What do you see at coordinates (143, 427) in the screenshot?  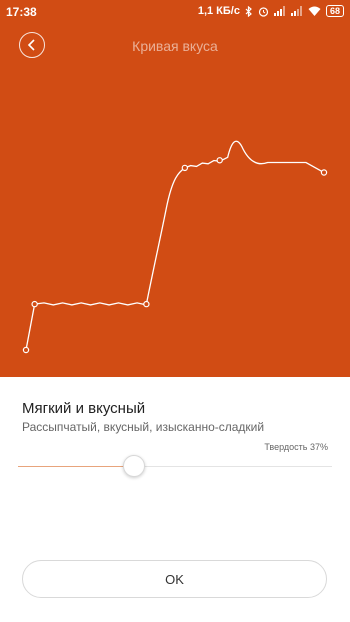 I see `dish-description: Рассыпчатый, вкусный, изысканно-сладкий` at bounding box center [143, 427].